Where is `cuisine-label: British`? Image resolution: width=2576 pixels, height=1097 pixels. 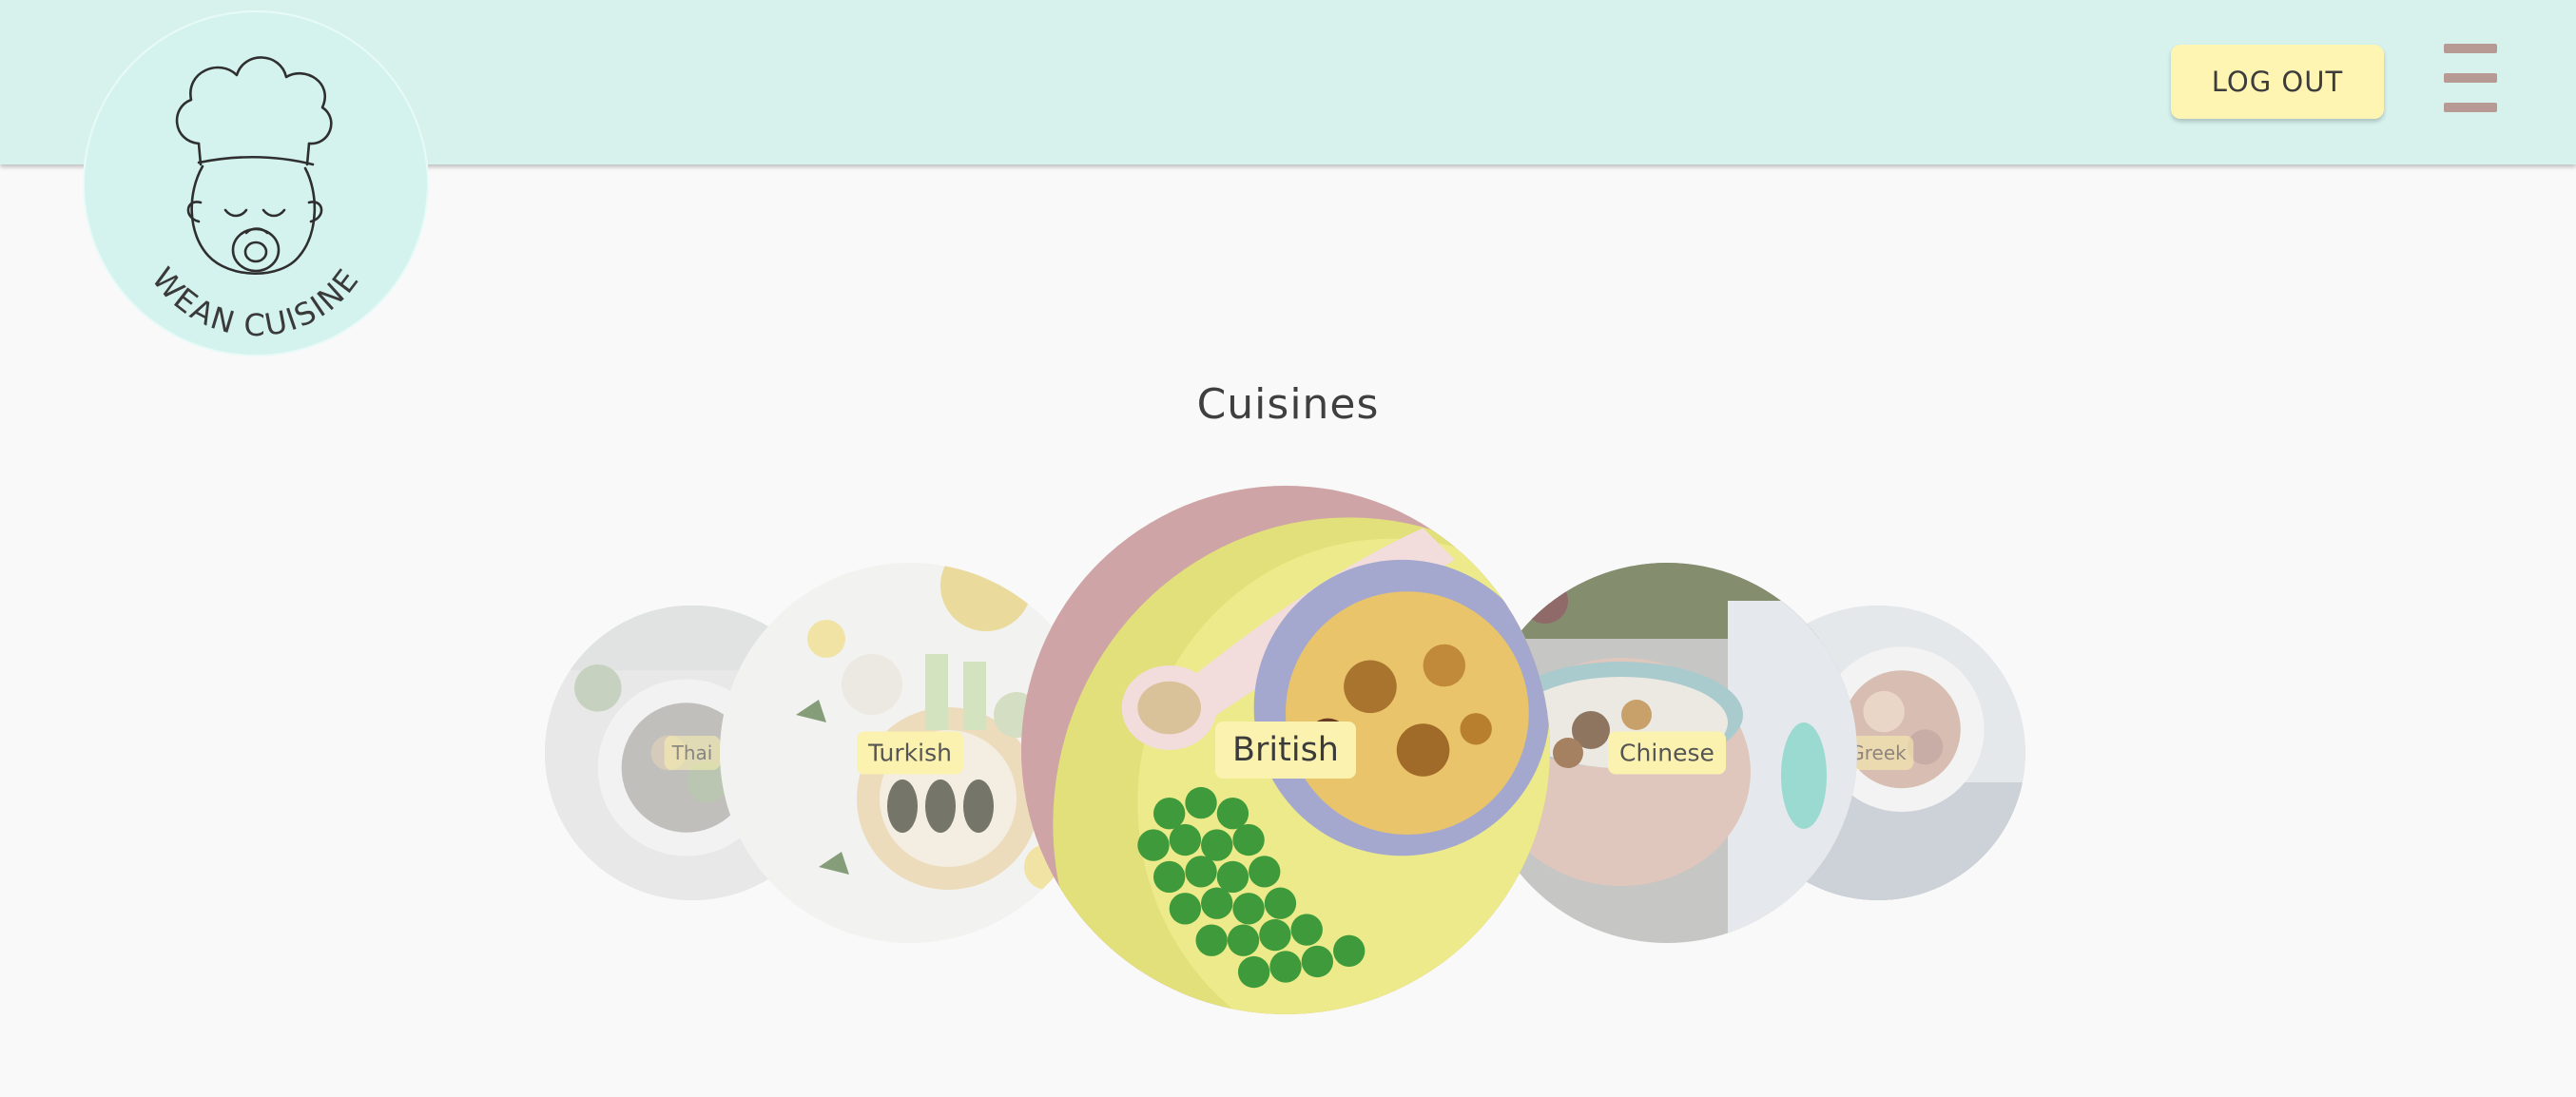
cuisine-label: British is located at coordinates (1285, 750).